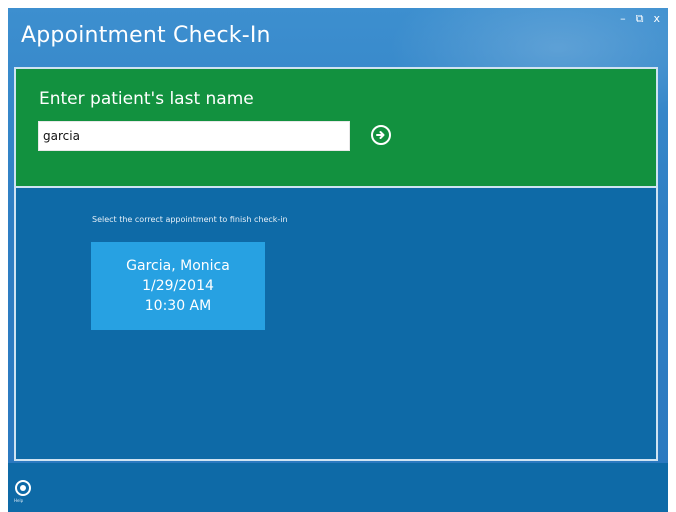 The image size is (676, 512). What do you see at coordinates (338, 487) in the screenshot?
I see `bottom-bar: Help` at bounding box center [338, 487].